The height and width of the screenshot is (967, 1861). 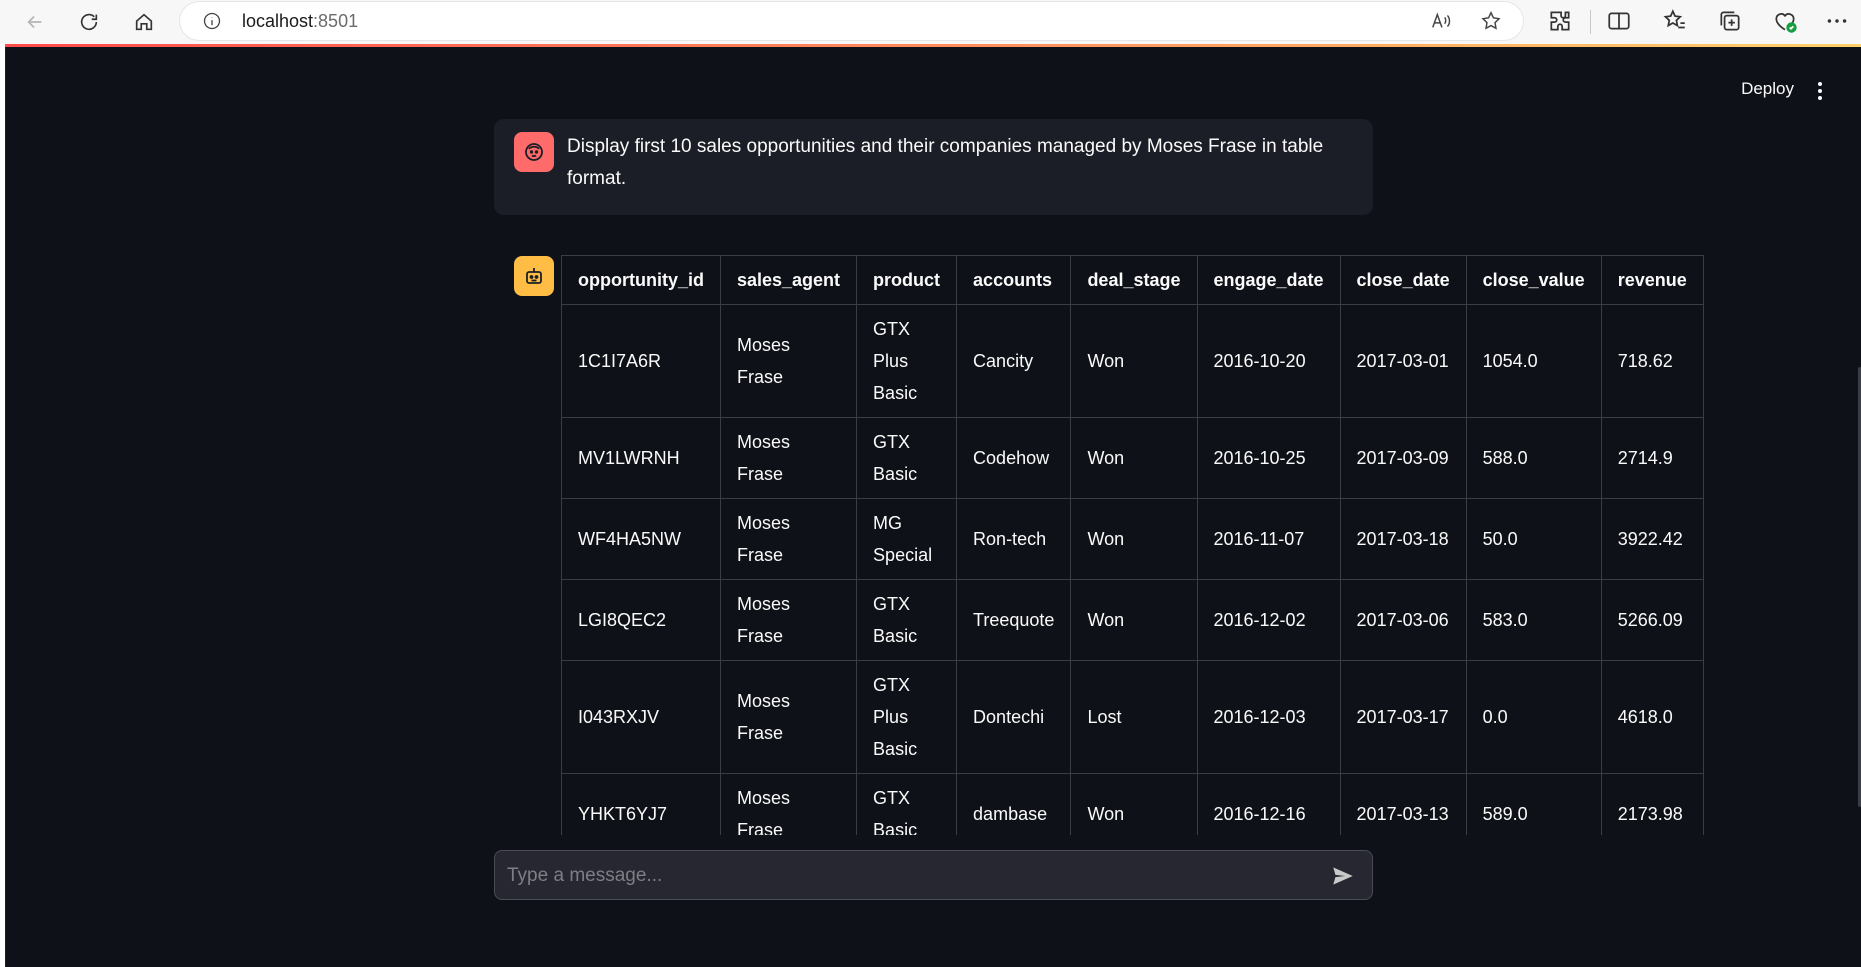 I want to click on extensions-icon, so click(x=1560, y=21).